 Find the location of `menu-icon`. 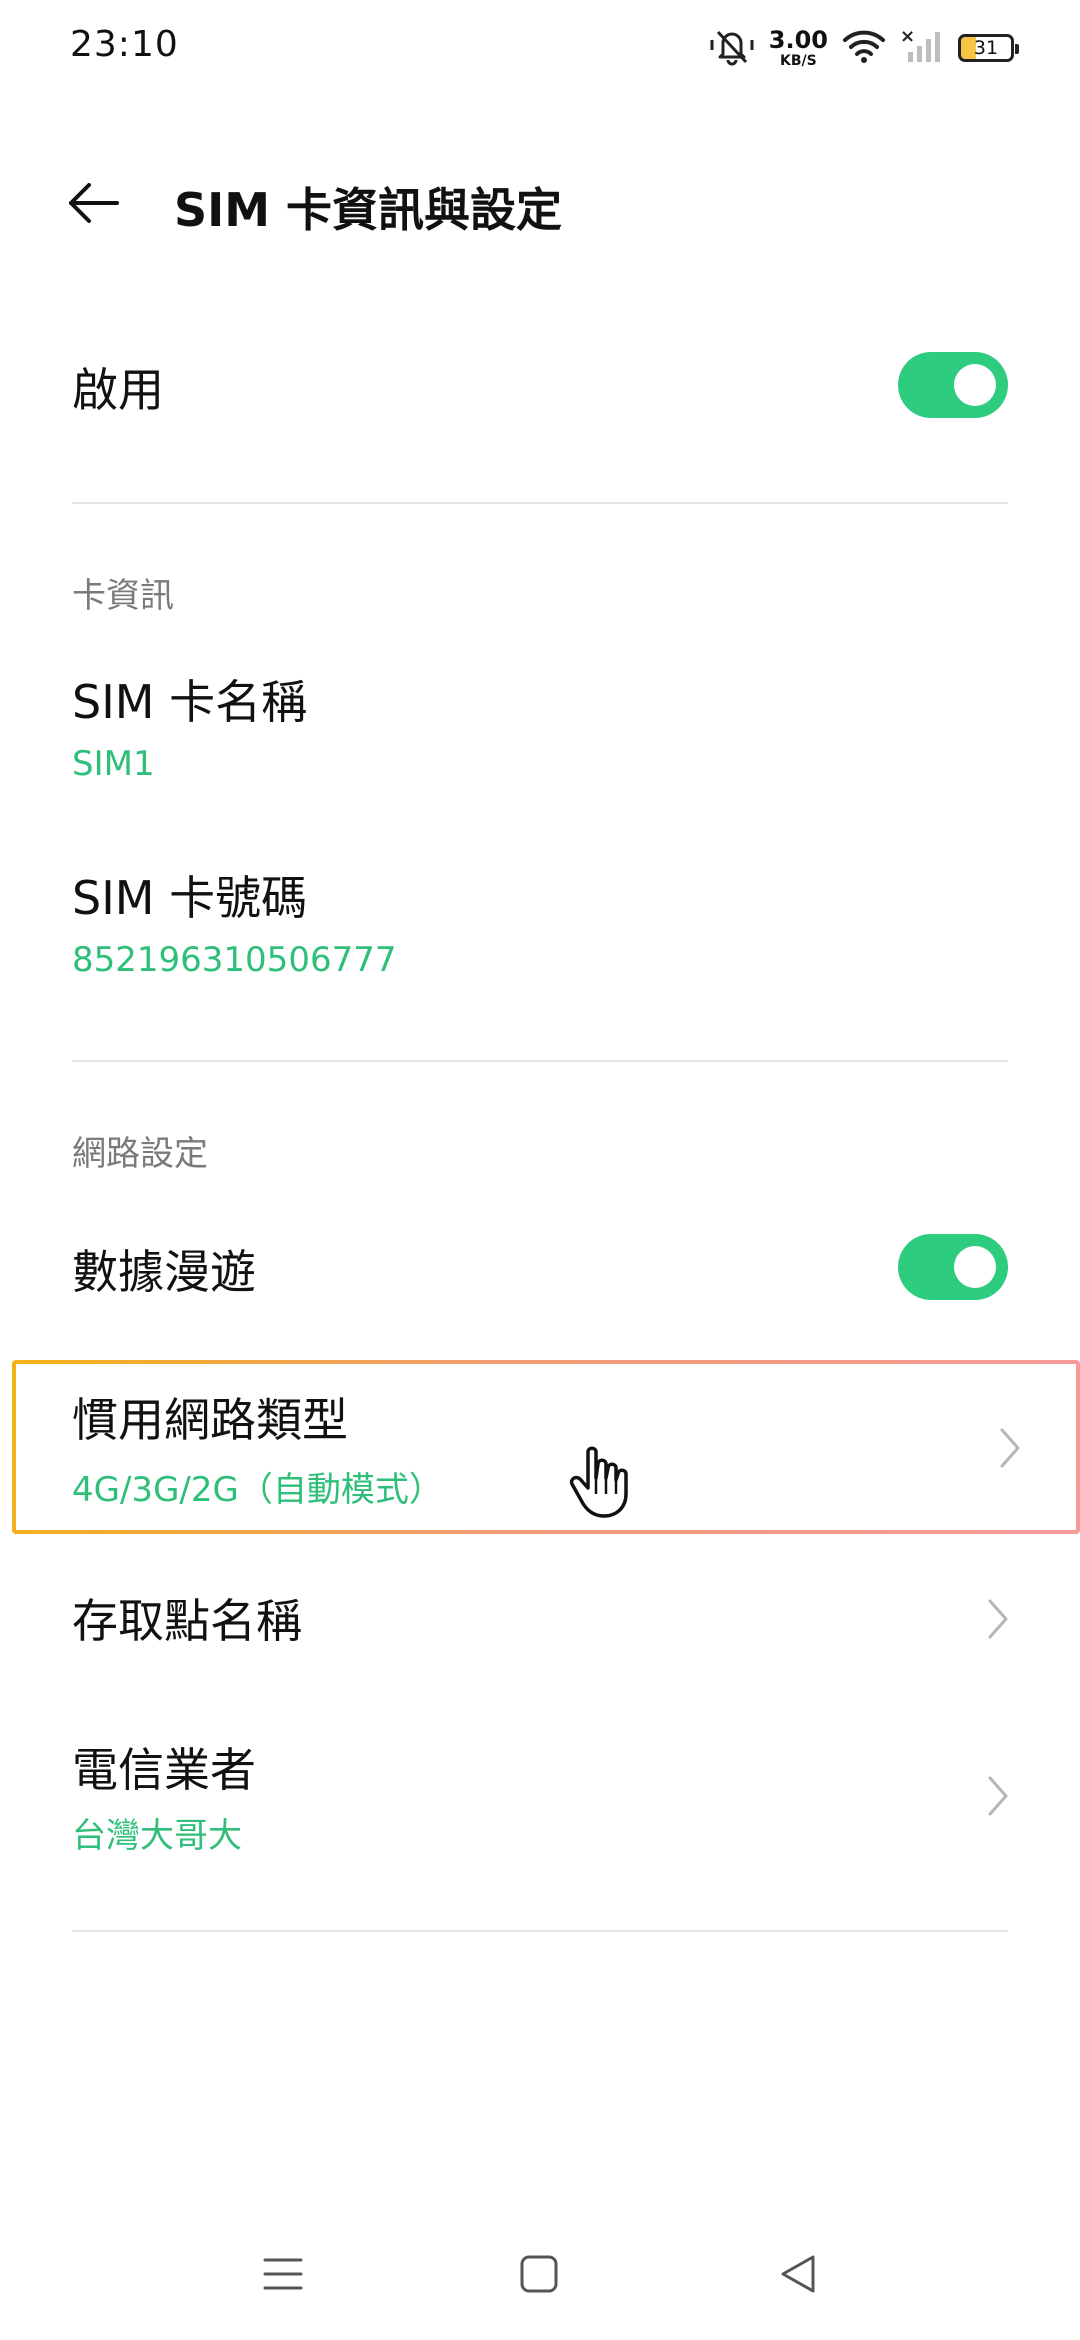

menu-icon is located at coordinates (283, 2276).